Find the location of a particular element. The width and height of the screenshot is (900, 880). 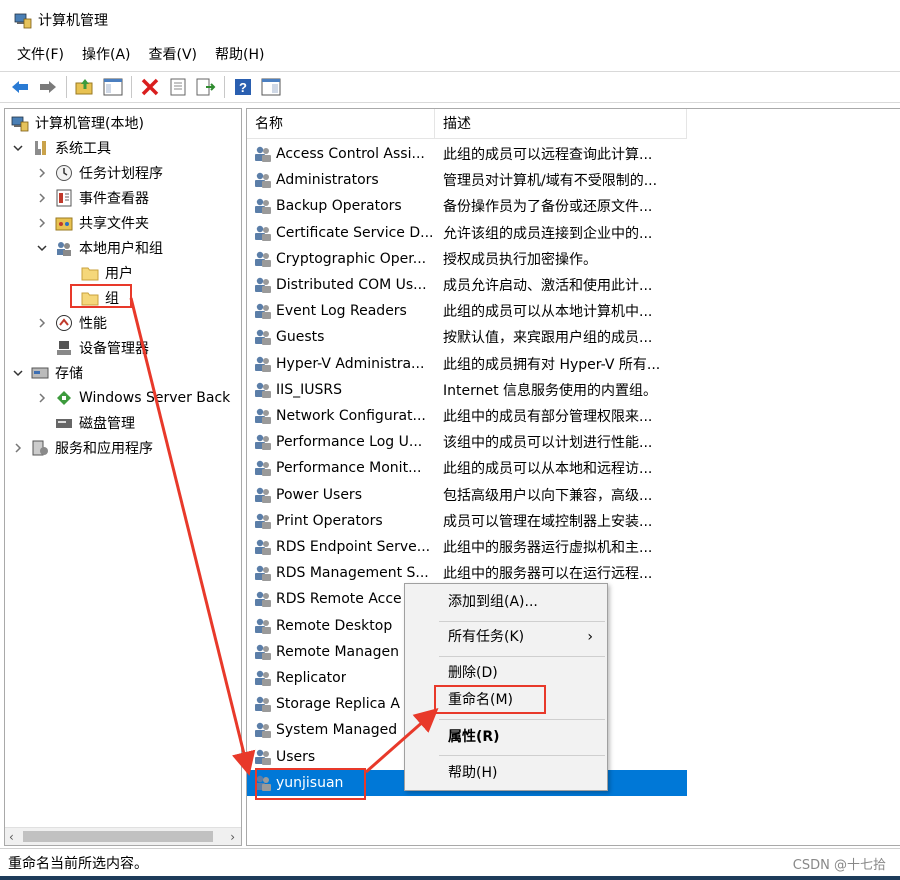

scroll-right-icon: › is located at coordinates (232, 837).